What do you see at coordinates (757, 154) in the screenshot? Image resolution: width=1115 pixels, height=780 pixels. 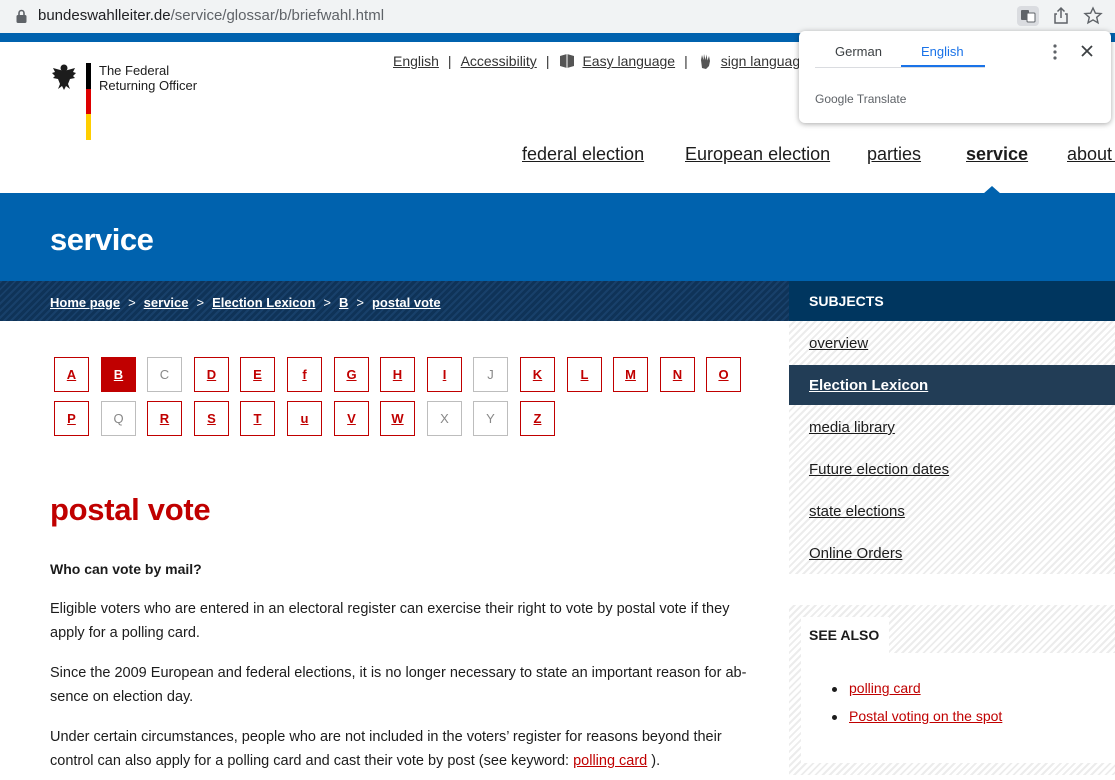 I see `nav-european-election: European election` at bounding box center [757, 154].